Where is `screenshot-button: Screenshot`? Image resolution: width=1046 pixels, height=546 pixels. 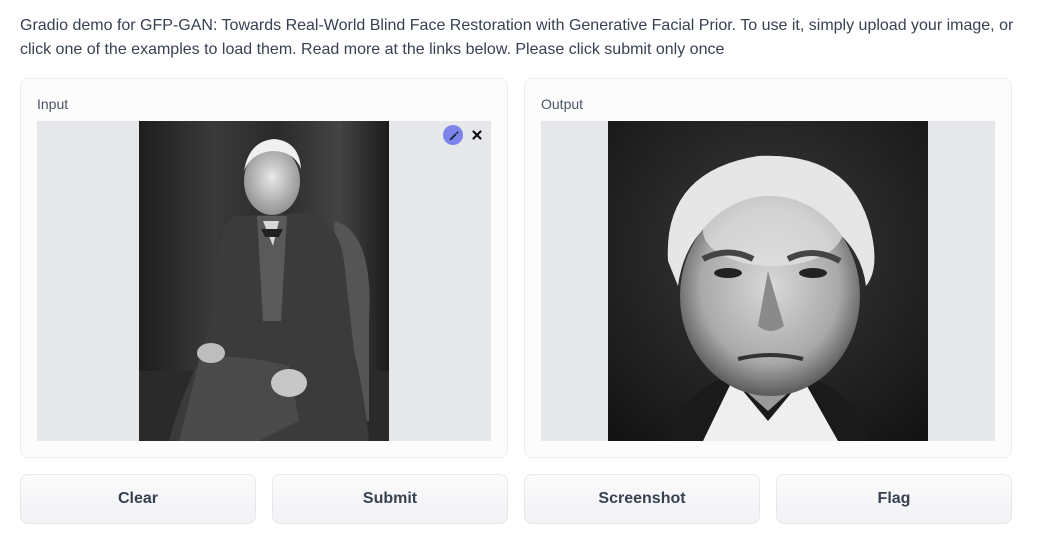 screenshot-button: Screenshot is located at coordinates (642, 499).